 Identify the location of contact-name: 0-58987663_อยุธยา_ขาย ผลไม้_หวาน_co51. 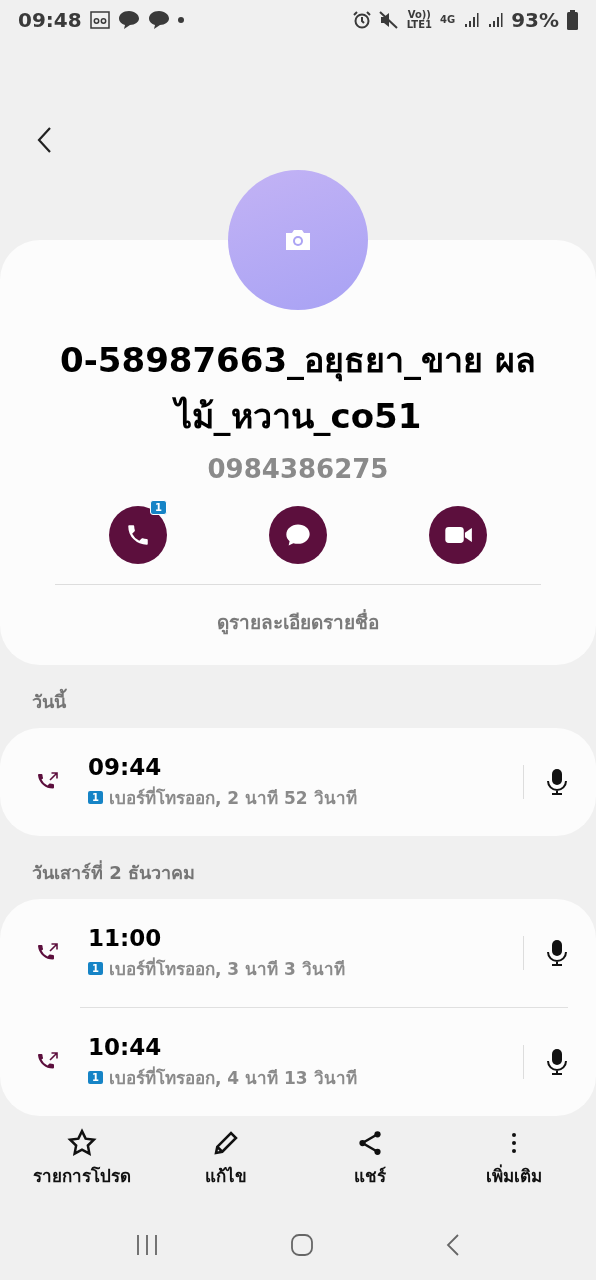
(298, 388).